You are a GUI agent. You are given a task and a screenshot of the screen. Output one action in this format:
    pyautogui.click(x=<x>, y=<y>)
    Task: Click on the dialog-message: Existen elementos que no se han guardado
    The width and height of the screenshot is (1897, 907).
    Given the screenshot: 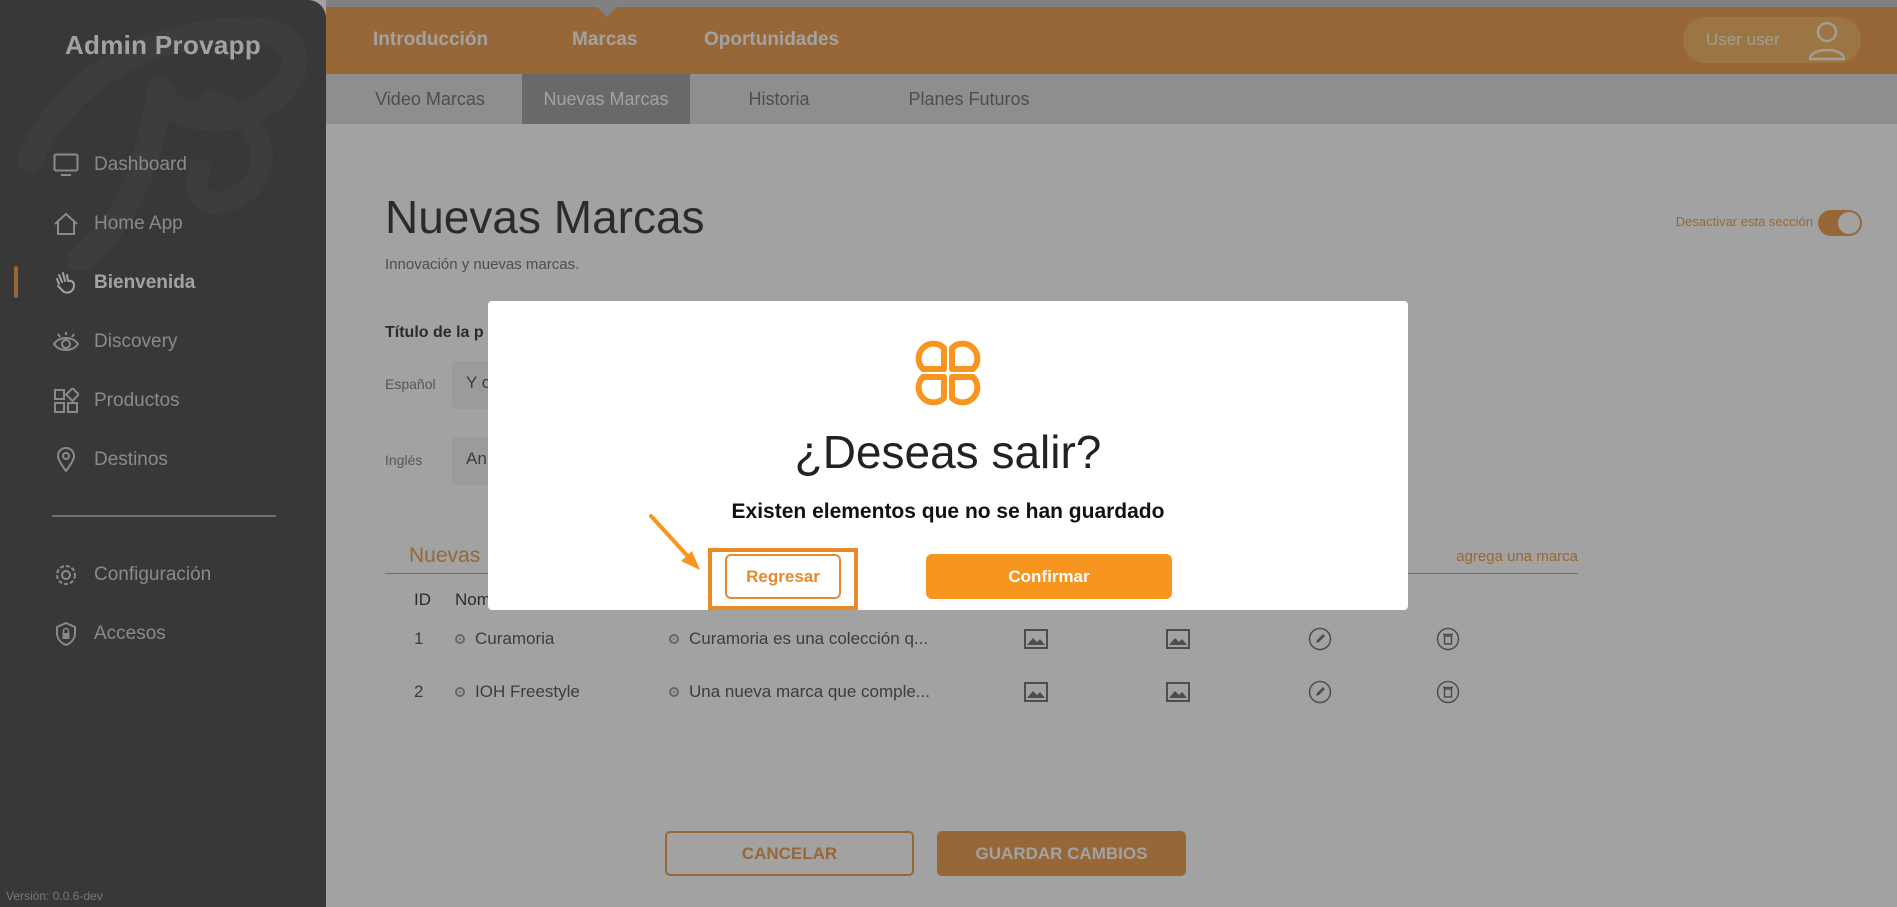 What is the action you would take?
    pyautogui.click(x=948, y=511)
    